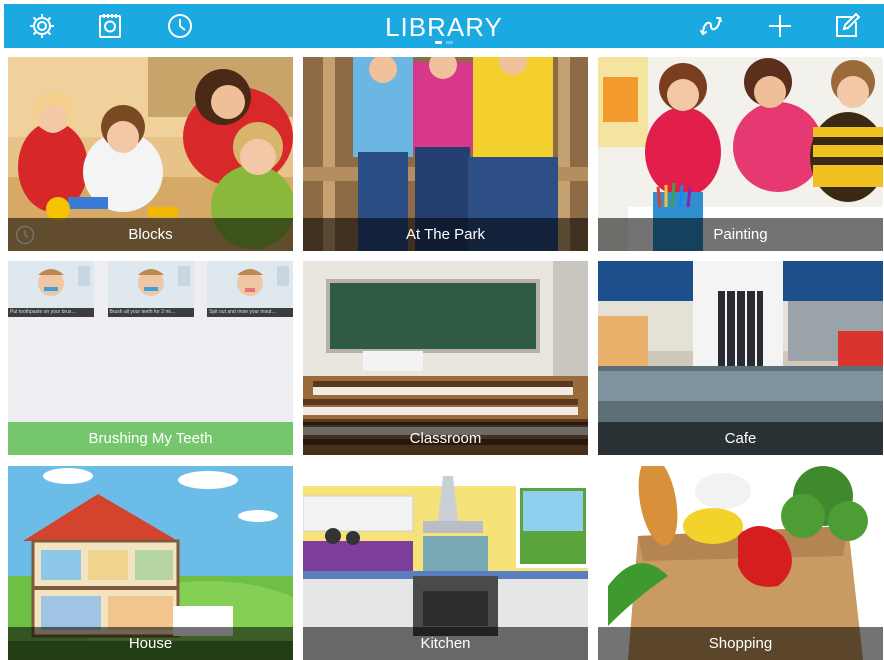  What do you see at coordinates (740, 358) in the screenshot?
I see `tile-cafe: Cafe` at bounding box center [740, 358].